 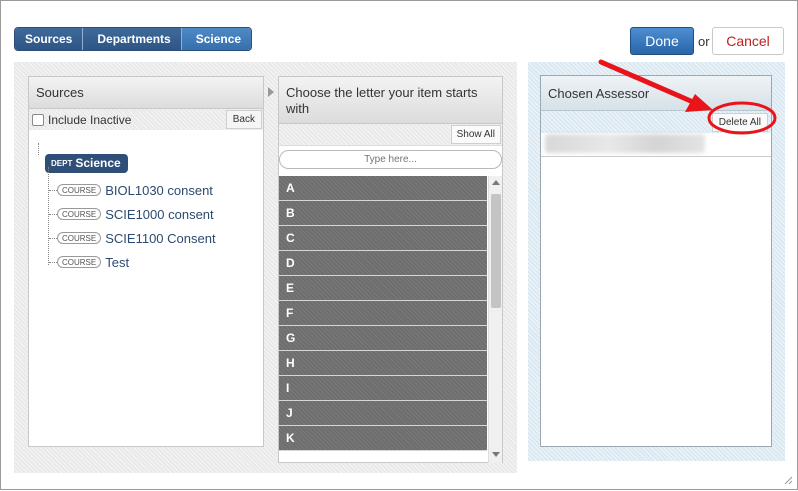 I want to click on scrollbar-thumb, so click(x=496, y=251).